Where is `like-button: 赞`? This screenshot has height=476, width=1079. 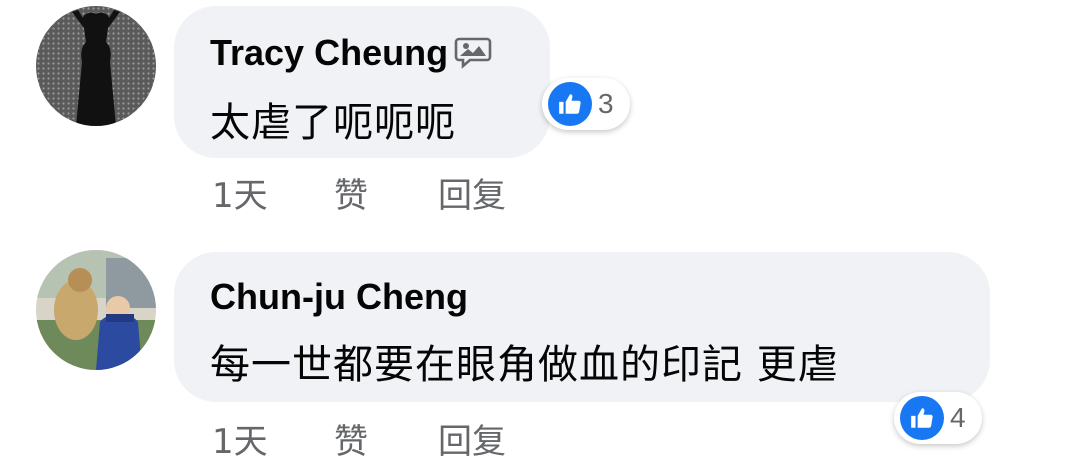
like-button: 赞 is located at coordinates (386, 438).